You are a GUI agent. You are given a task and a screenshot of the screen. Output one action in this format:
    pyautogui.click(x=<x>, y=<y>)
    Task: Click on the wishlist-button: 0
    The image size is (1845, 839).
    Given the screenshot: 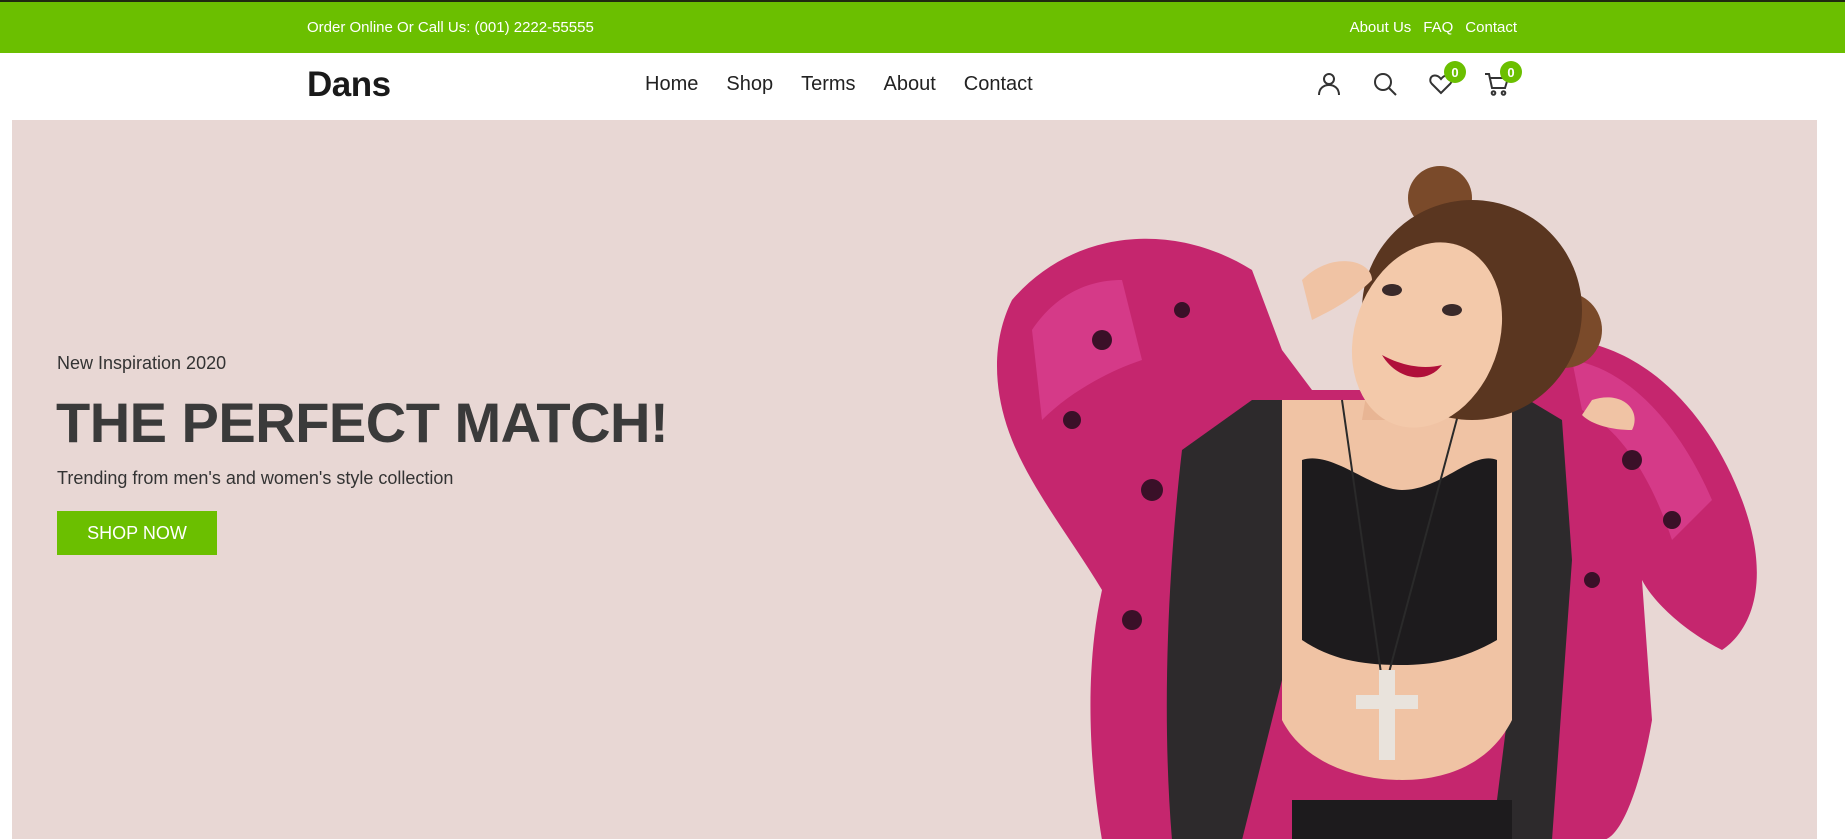 What is the action you would take?
    pyautogui.click(x=1445, y=81)
    